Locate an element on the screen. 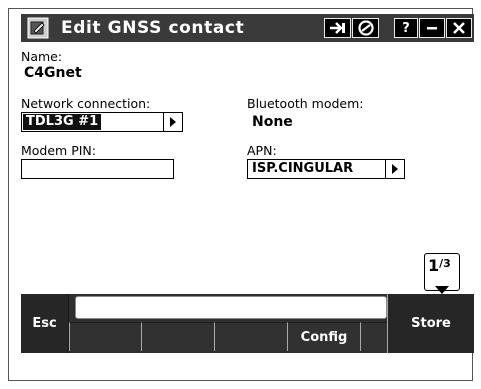 Image resolution: width=481 pixels, height=389 pixels. page-number: 1/3 is located at coordinates (439, 266).